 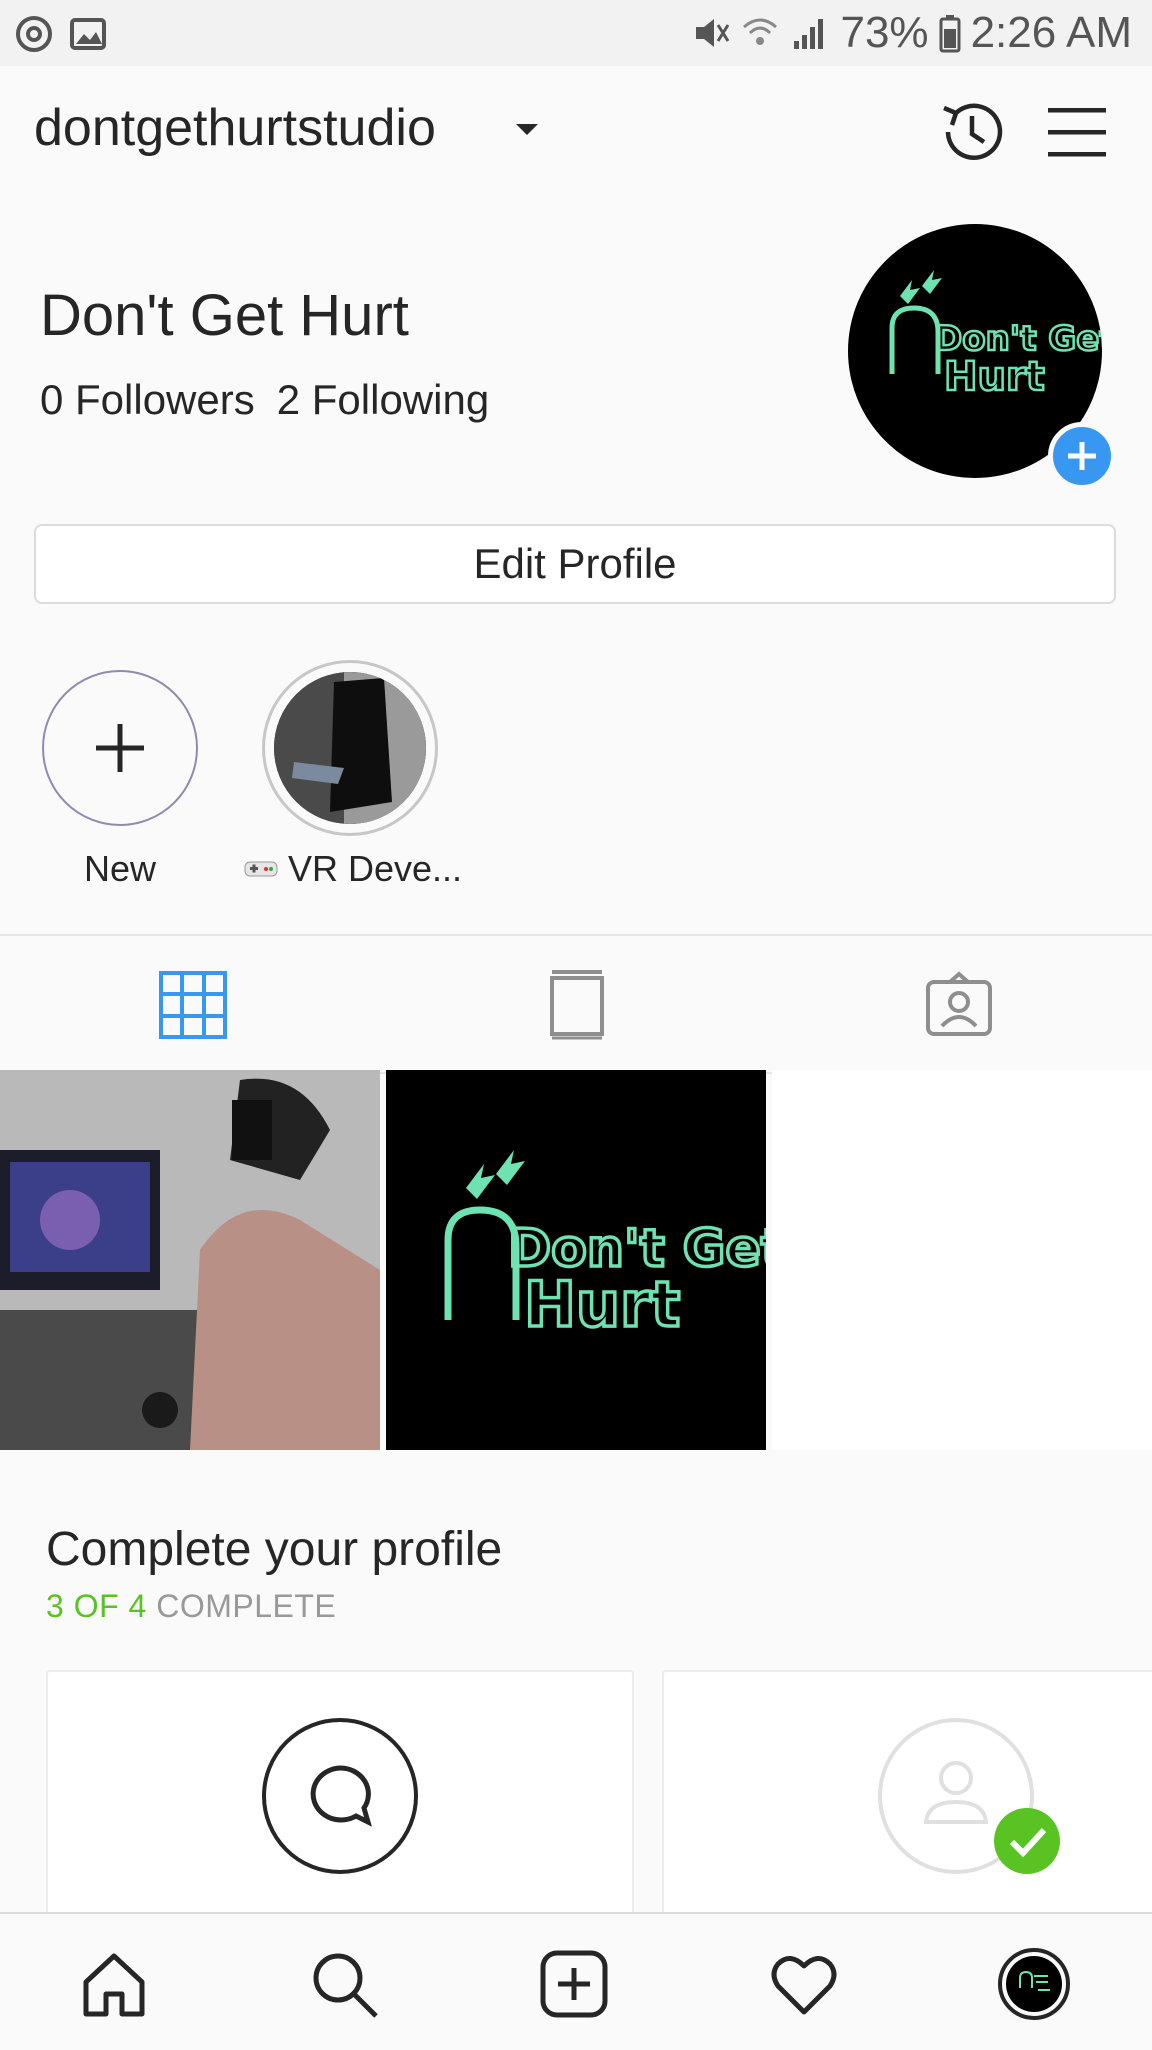 What do you see at coordinates (575, 564) in the screenshot?
I see `edit-profile-button: Edit Profile` at bounding box center [575, 564].